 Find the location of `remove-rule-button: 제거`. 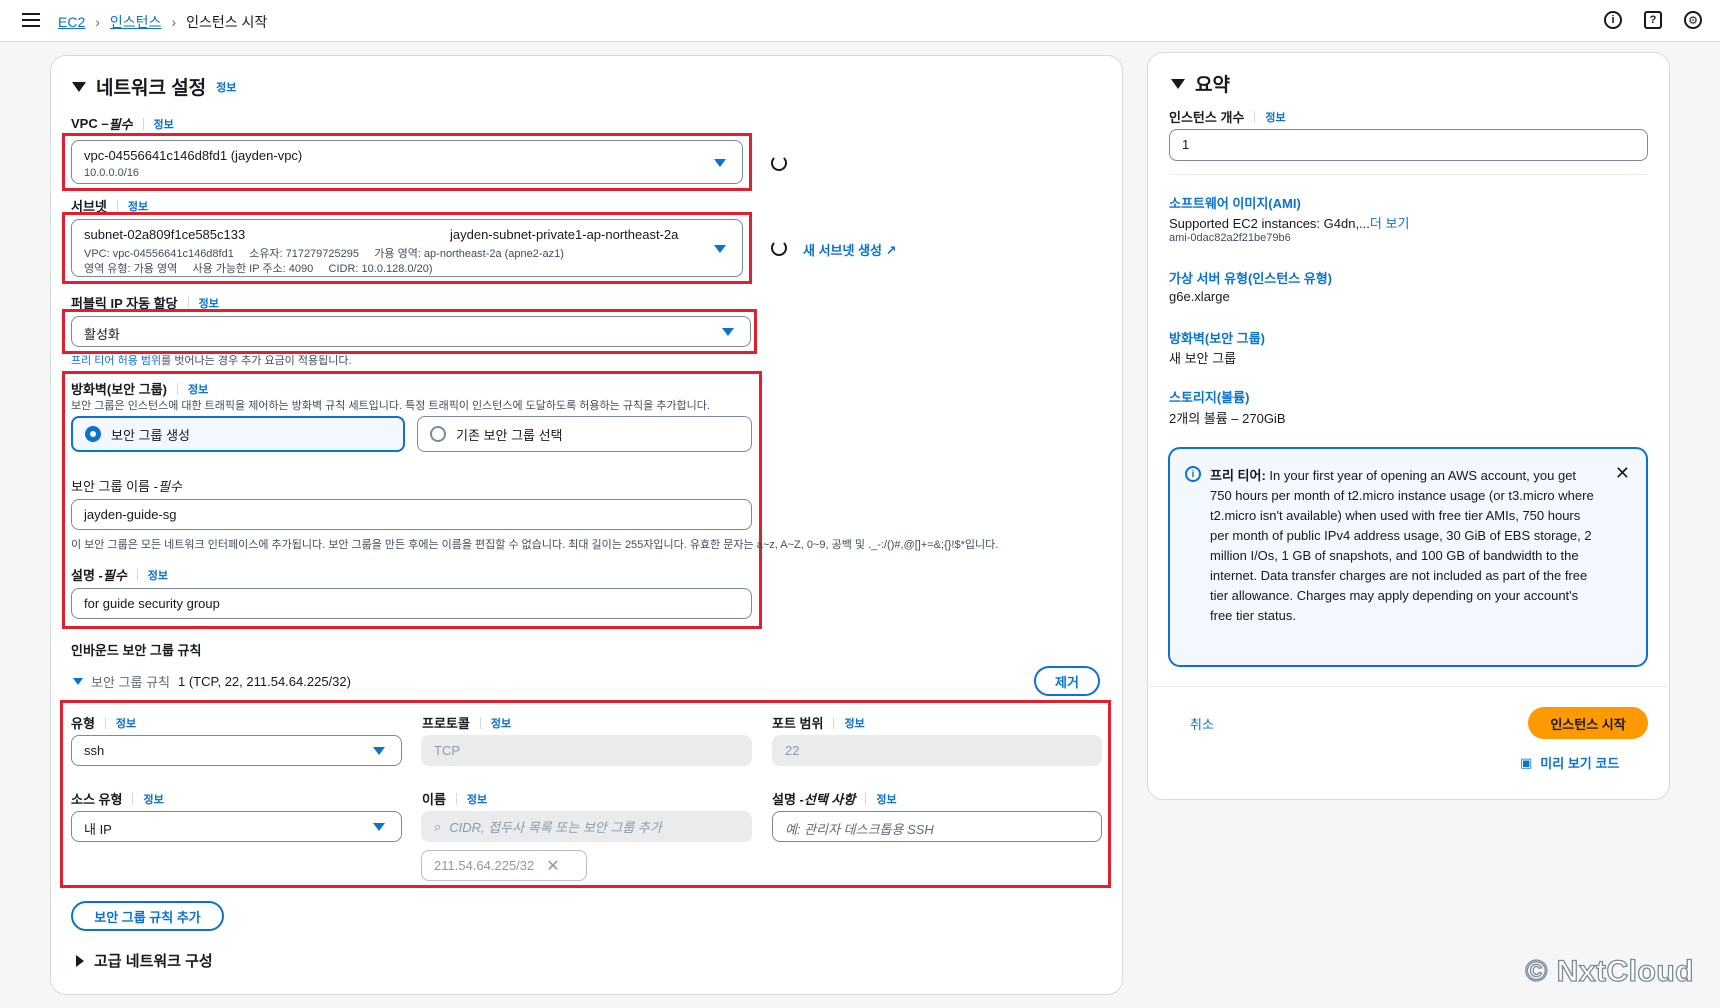

remove-rule-button: 제거 is located at coordinates (1067, 681).